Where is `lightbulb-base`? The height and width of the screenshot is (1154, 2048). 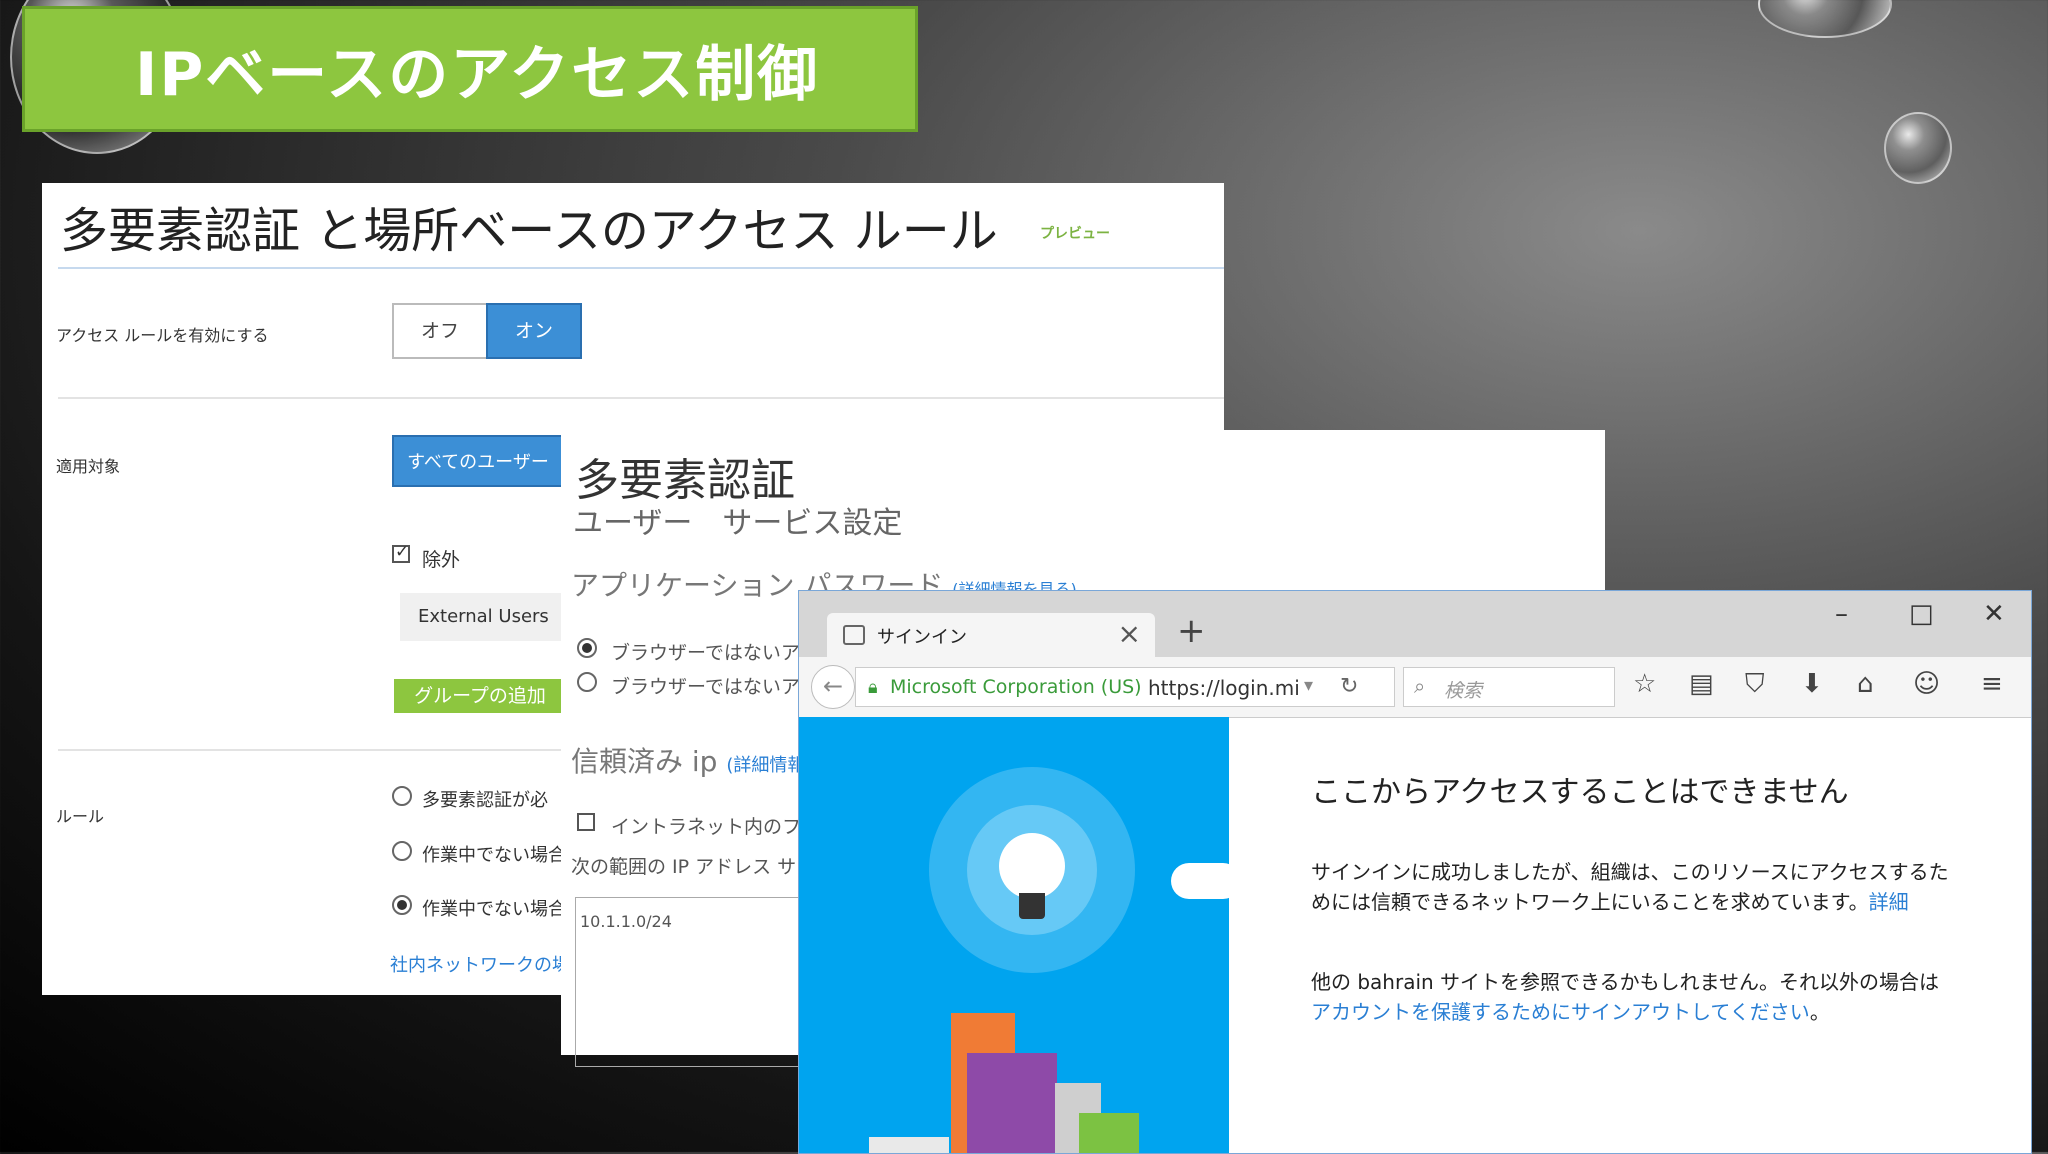 lightbulb-base is located at coordinates (1032, 906).